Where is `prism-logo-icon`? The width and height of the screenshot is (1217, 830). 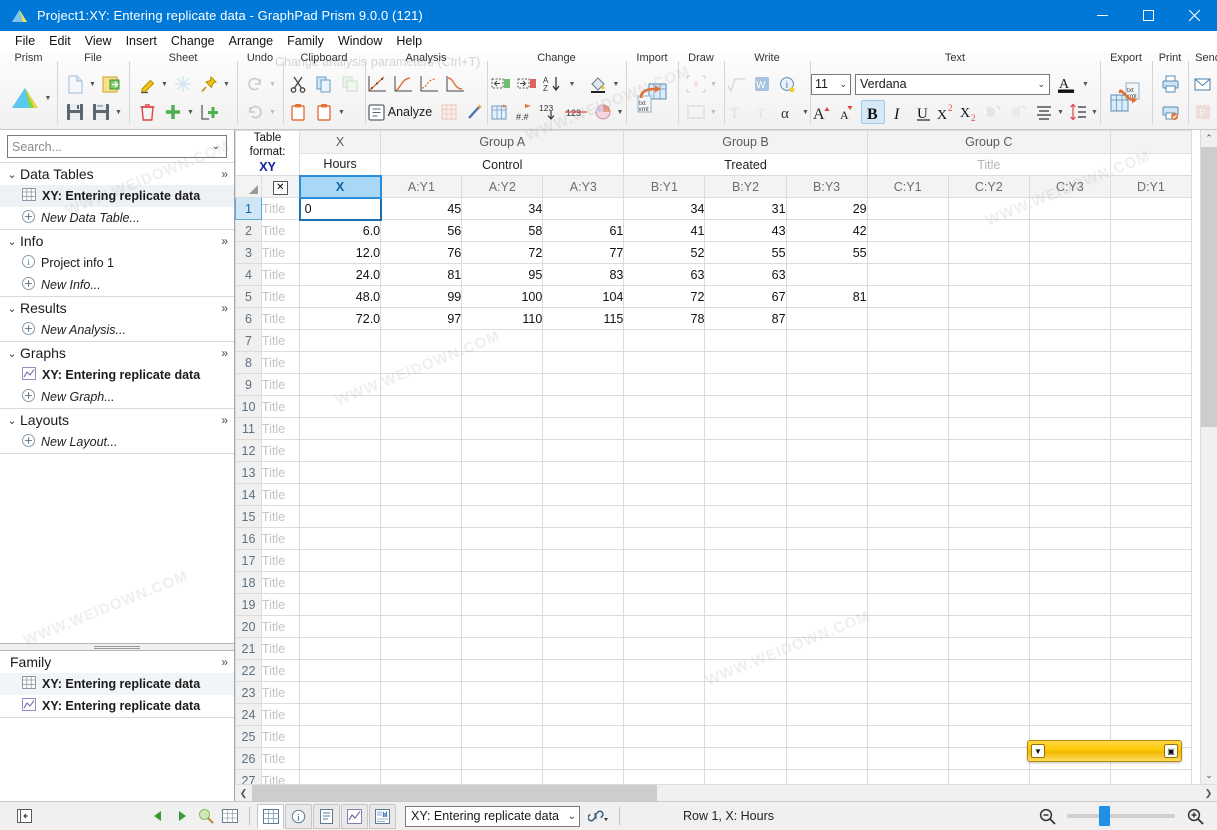
prism-logo-icon is located at coordinates (25, 98).